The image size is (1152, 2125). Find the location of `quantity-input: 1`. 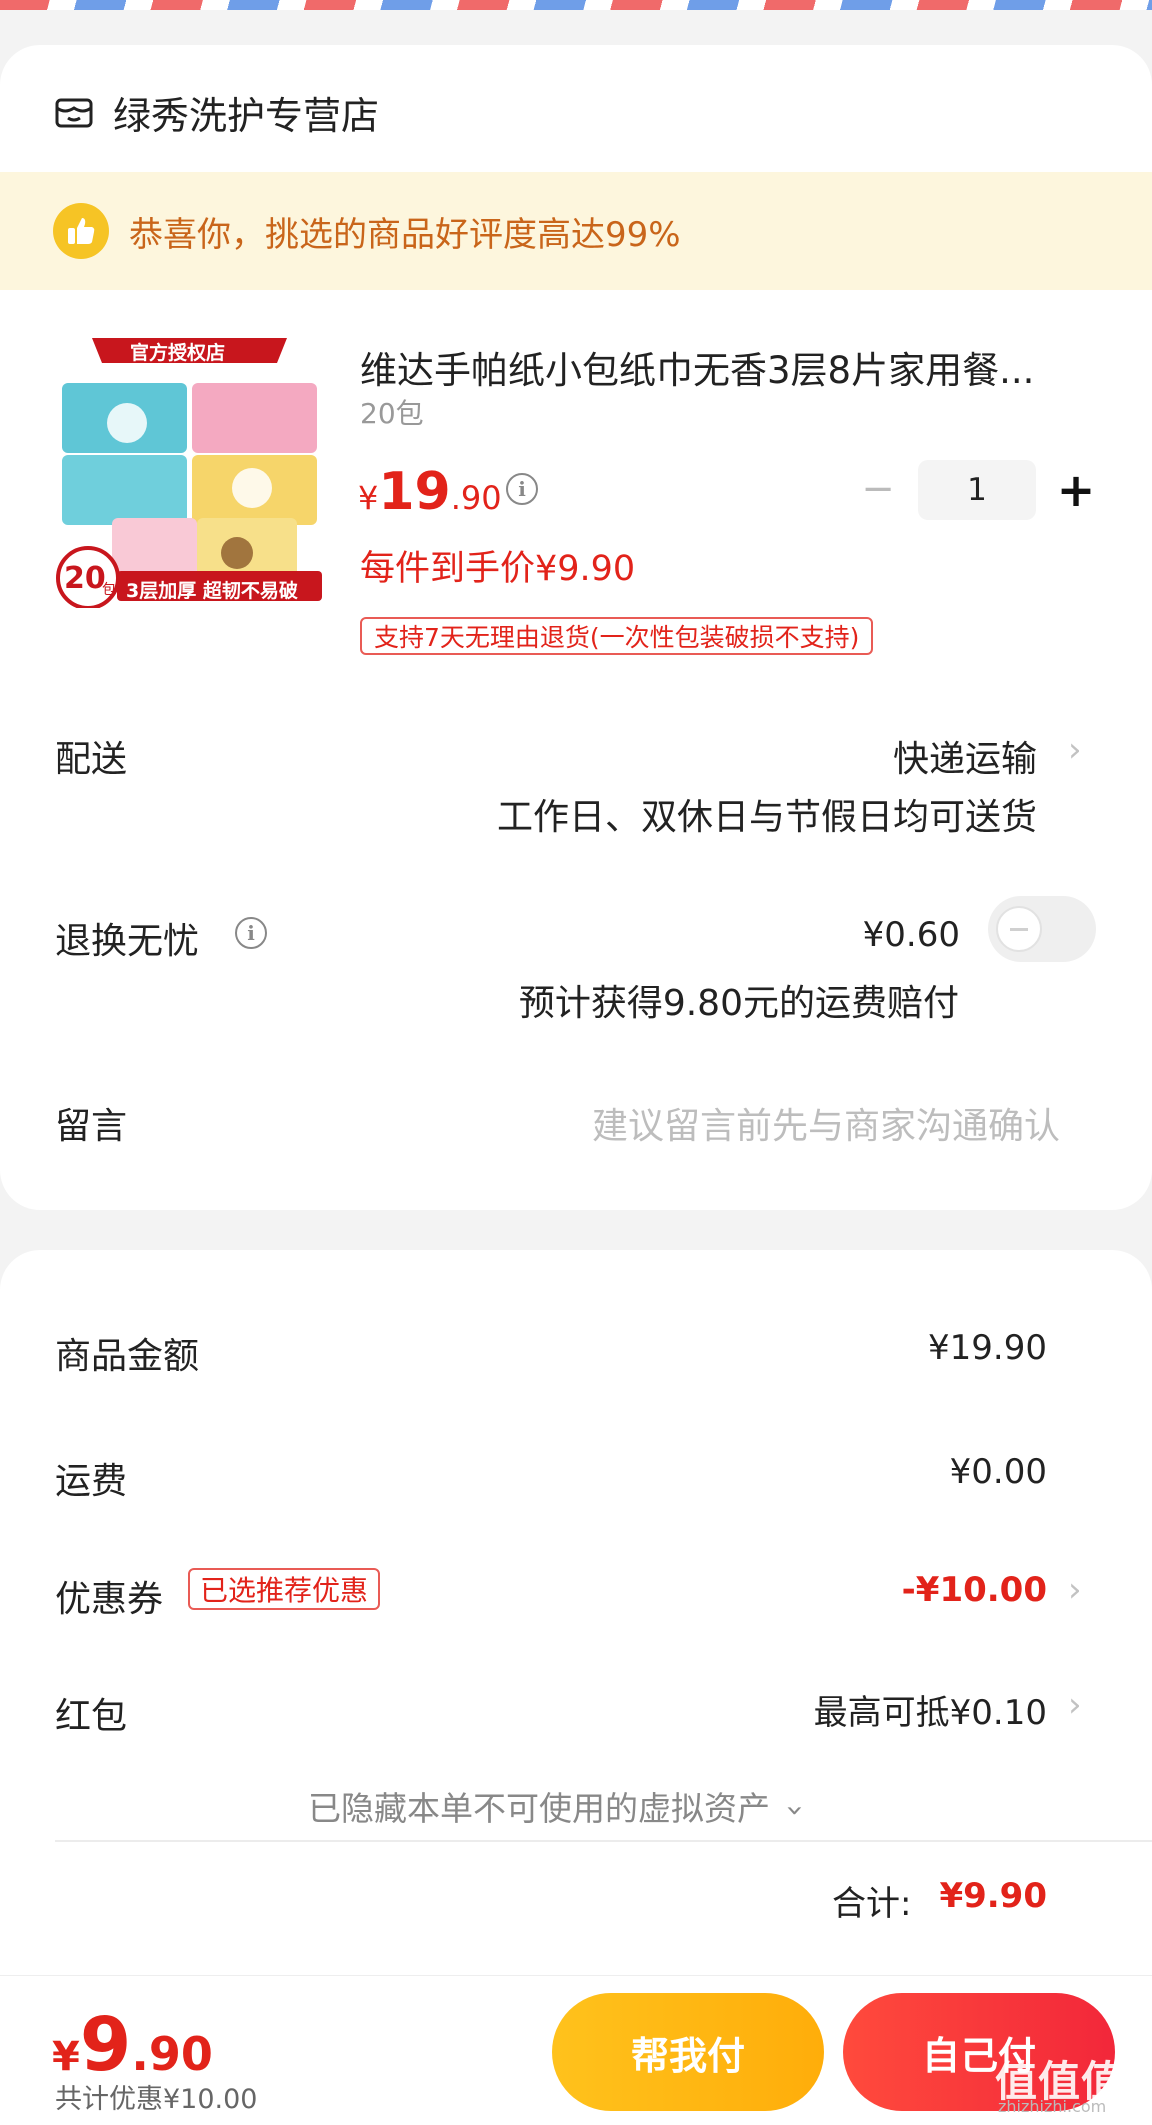

quantity-input: 1 is located at coordinates (977, 490).